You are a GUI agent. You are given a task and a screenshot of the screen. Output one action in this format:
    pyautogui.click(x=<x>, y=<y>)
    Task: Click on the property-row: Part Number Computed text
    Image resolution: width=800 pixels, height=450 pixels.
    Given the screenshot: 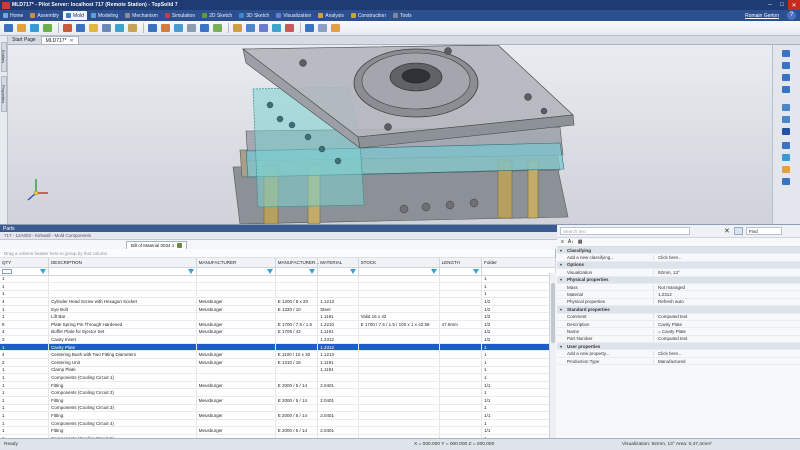 What is the action you would take?
    pyautogui.click(x=678, y=340)
    